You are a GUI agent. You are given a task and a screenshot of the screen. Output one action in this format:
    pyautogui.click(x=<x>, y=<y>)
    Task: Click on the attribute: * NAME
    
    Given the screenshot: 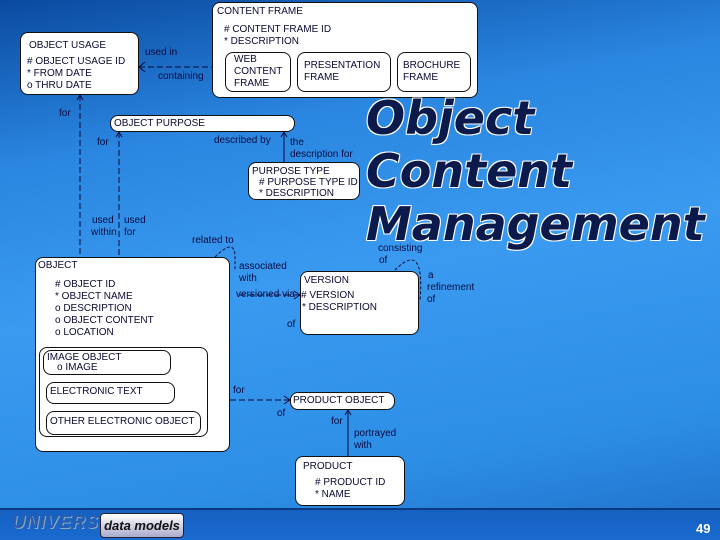 What is the action you would take?
    pyautogui.click(x=333, y=494)
    